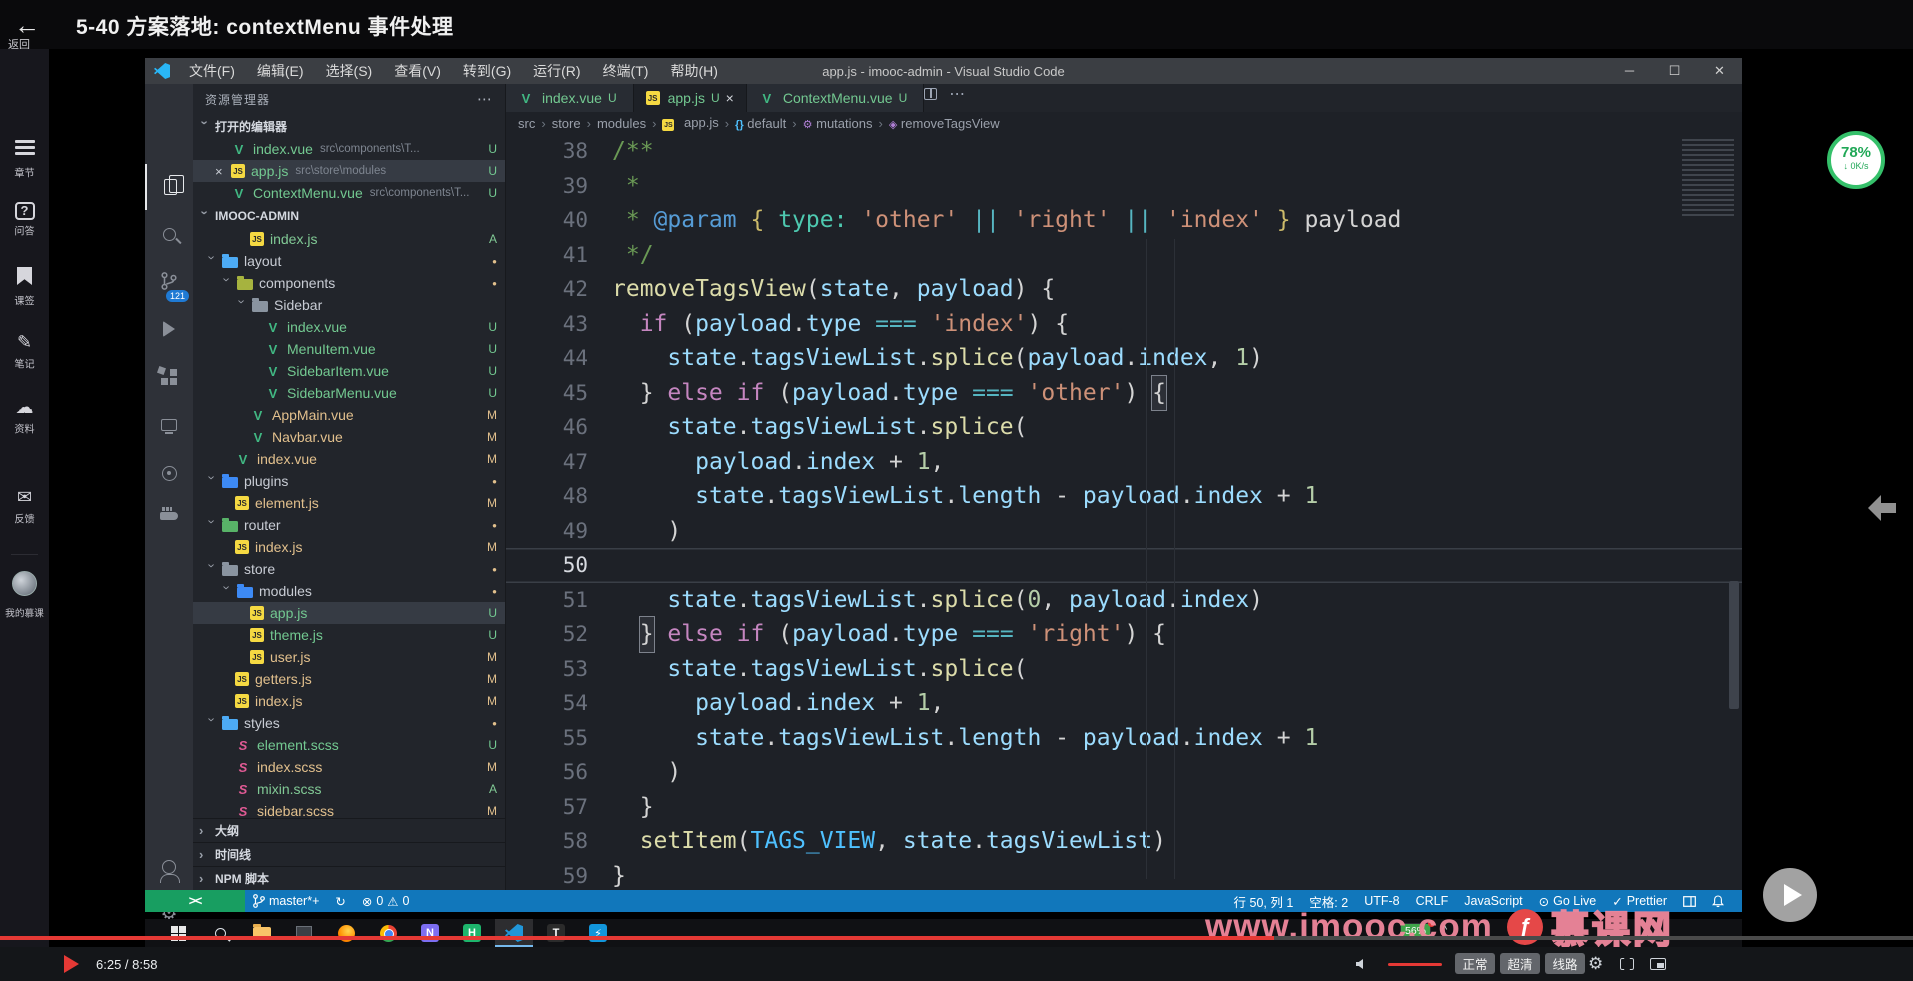  What do you see at coordinates (838, 123) in the screenshot?
I see `breadcrumb-item-mutations: ⚙ mutations` at bounding box center [838, 123].